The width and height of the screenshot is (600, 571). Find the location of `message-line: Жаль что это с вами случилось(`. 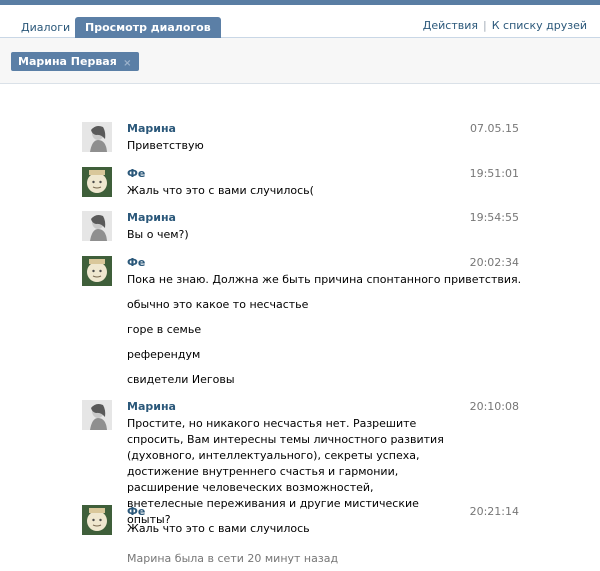

message-line: Жаль что это с вами случилось( is located at coordinates (220, 190).